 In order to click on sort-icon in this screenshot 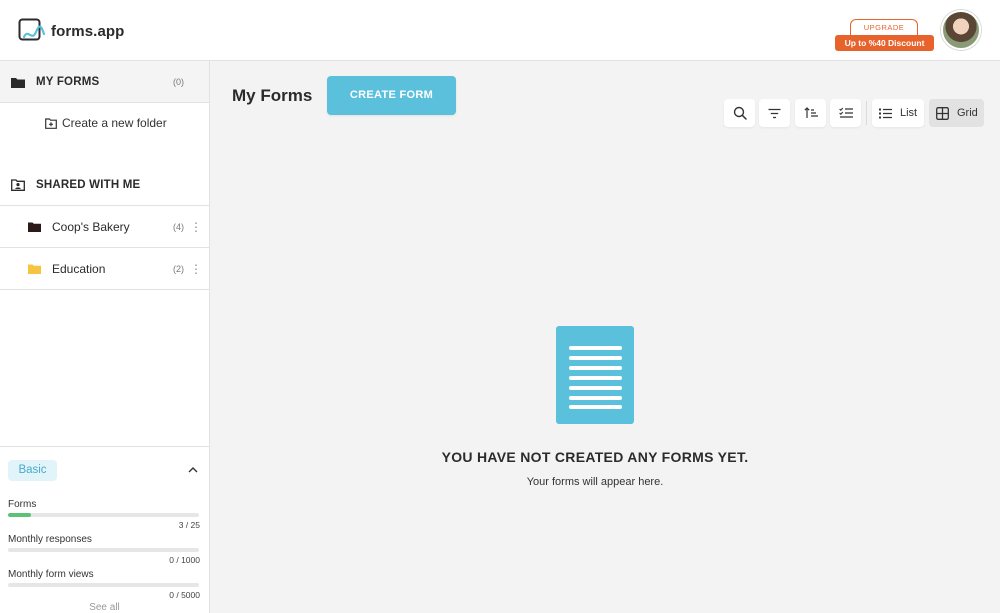, I will do `click(810, 112)`.